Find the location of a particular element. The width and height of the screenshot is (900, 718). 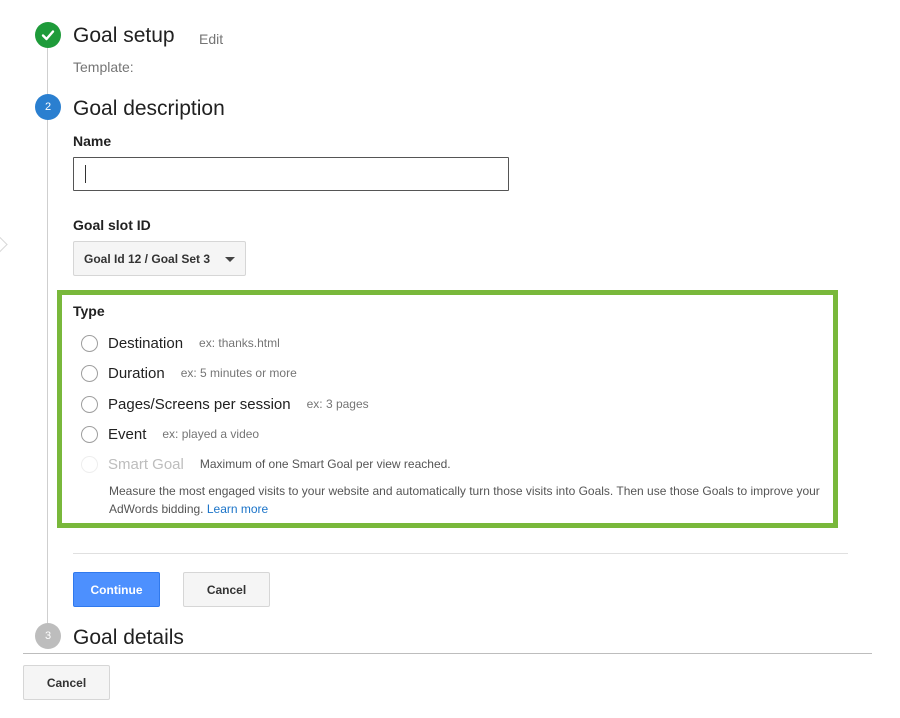

type-option-example: ex: played a video is located at coordinates (211, 434).